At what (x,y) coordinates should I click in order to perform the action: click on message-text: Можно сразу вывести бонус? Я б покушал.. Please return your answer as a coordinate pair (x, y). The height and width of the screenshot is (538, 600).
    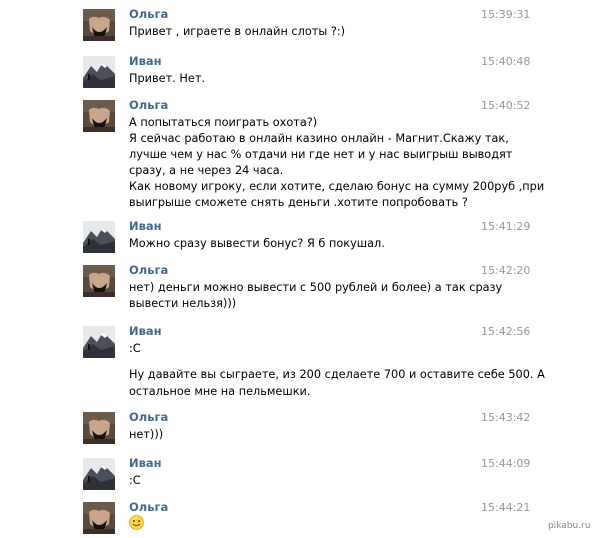
    Looking at the image, I should click on (257, 243).